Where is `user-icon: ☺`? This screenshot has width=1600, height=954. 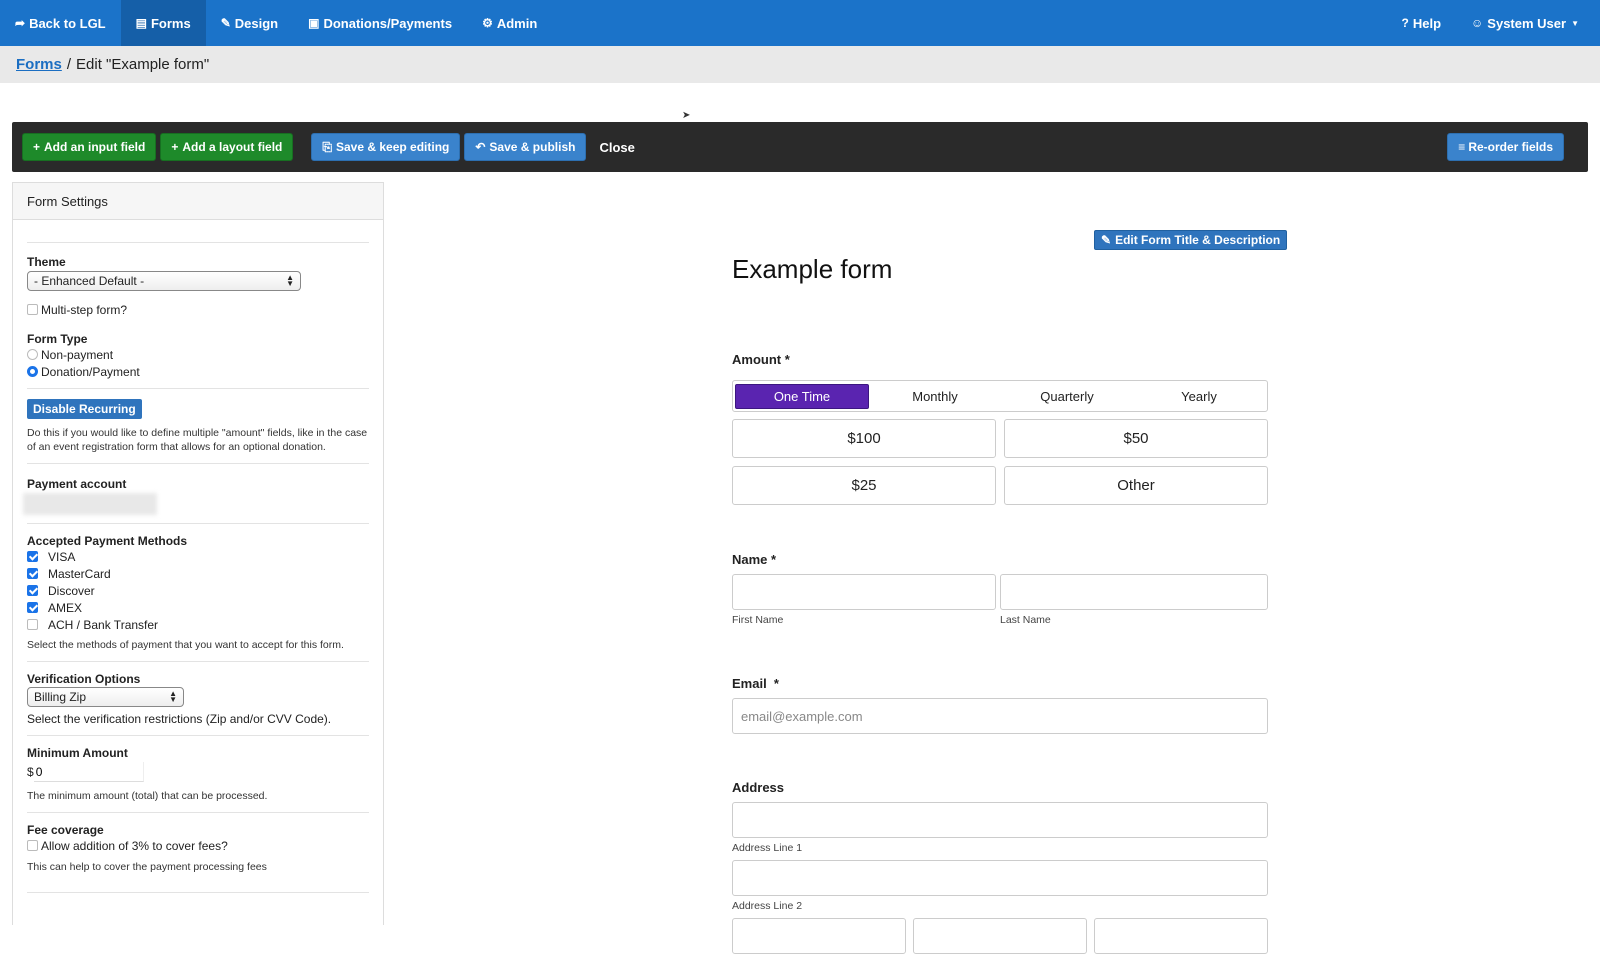
user-icon: ☺ is located at coordinates (1477, 23).